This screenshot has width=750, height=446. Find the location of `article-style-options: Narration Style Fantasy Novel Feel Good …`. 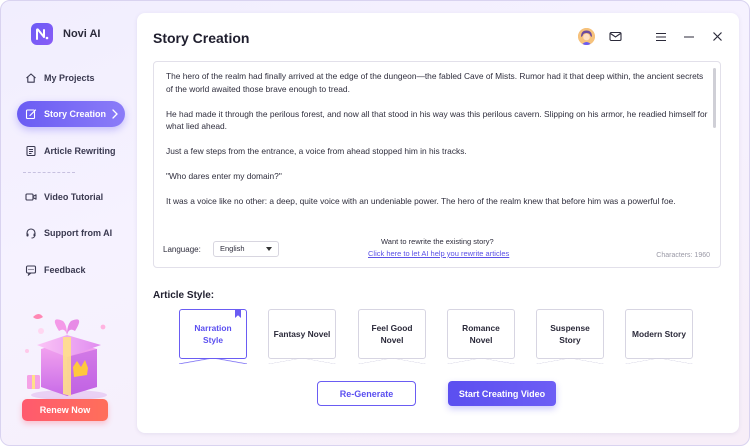

article-style-options: Narration Style Fantasy Novel Feel Good … is located at coordinates (439, 336).